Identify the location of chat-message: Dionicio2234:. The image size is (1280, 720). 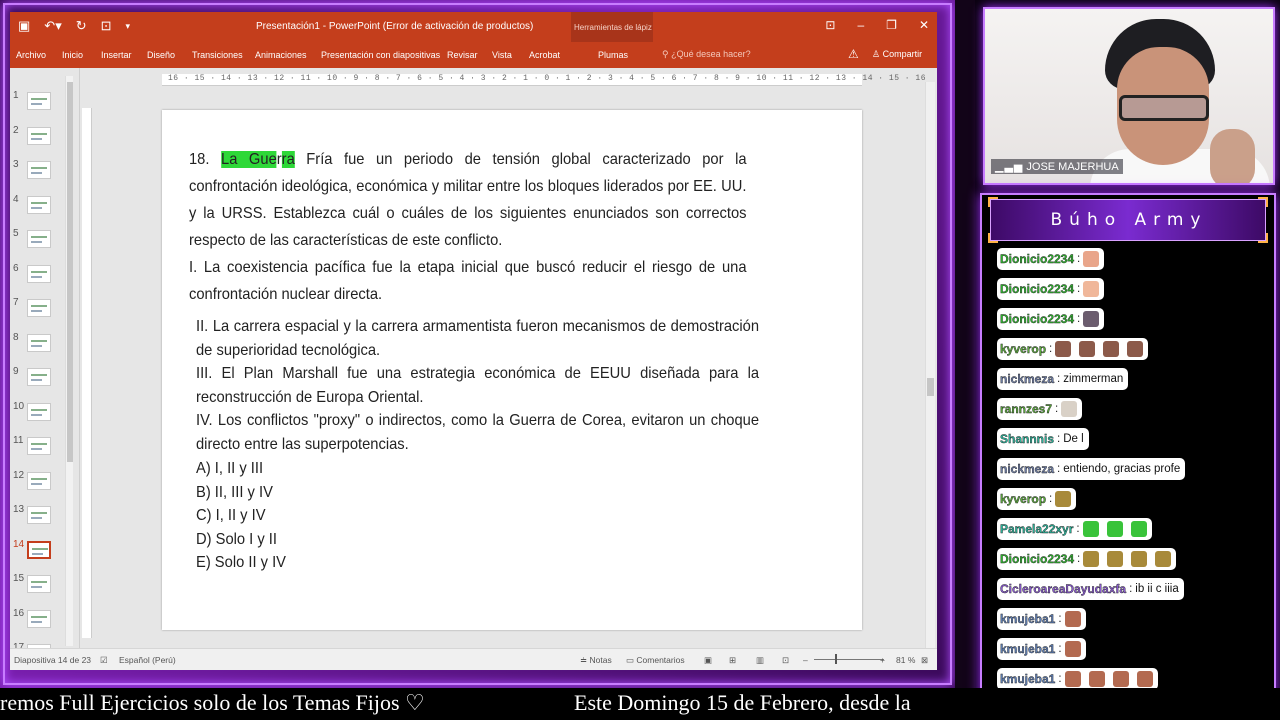
(1087, 559).